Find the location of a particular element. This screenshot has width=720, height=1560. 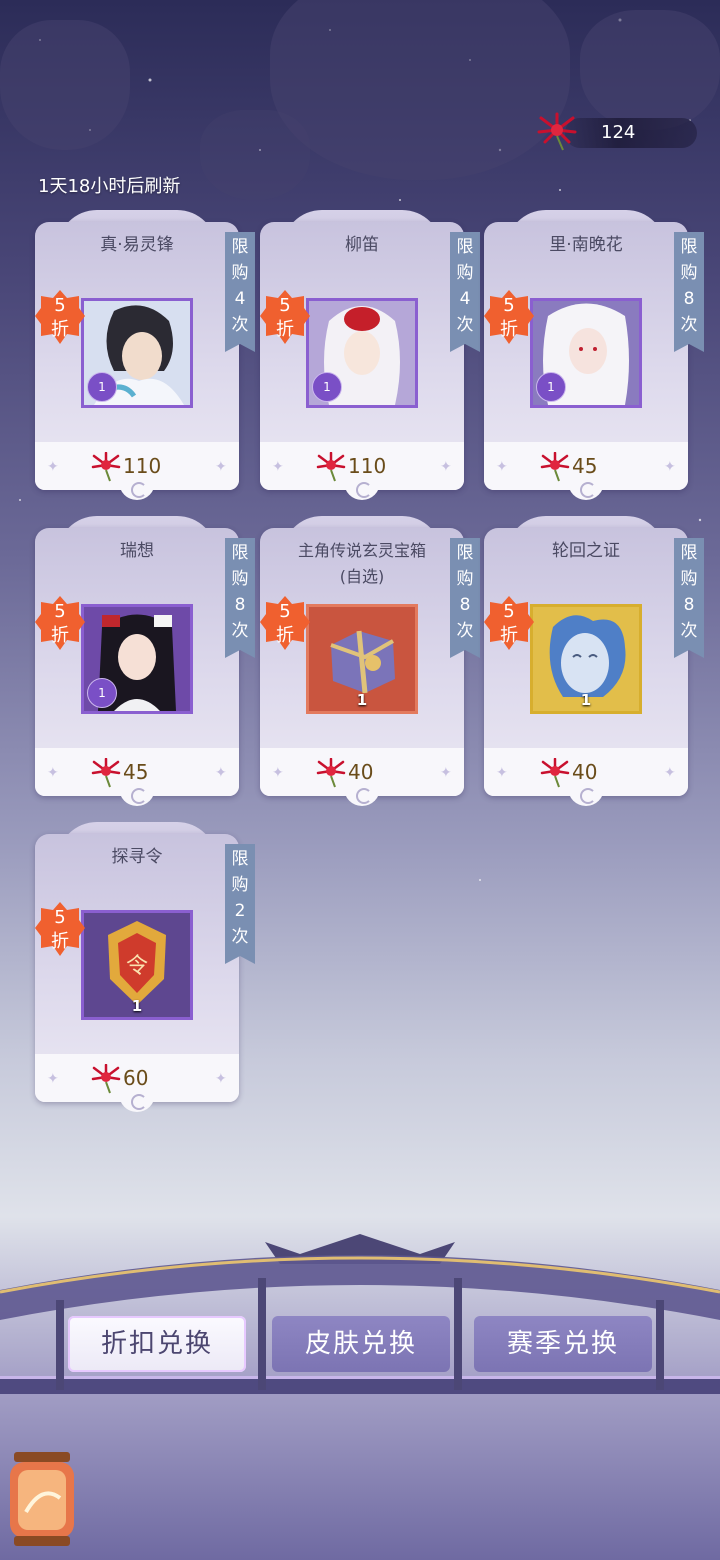

currency-display: 124 is located at coordinates (619, 132).